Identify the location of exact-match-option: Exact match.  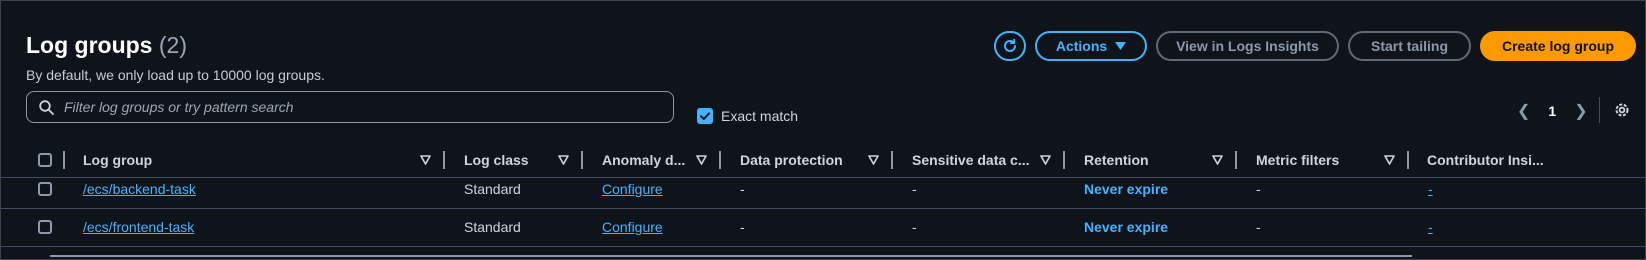
(747, 116).